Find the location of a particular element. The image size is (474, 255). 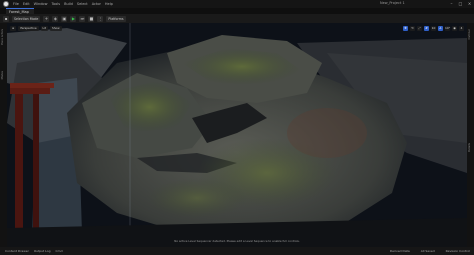

platforms-dropdown: Platforms is located at coordinates (116, 18).